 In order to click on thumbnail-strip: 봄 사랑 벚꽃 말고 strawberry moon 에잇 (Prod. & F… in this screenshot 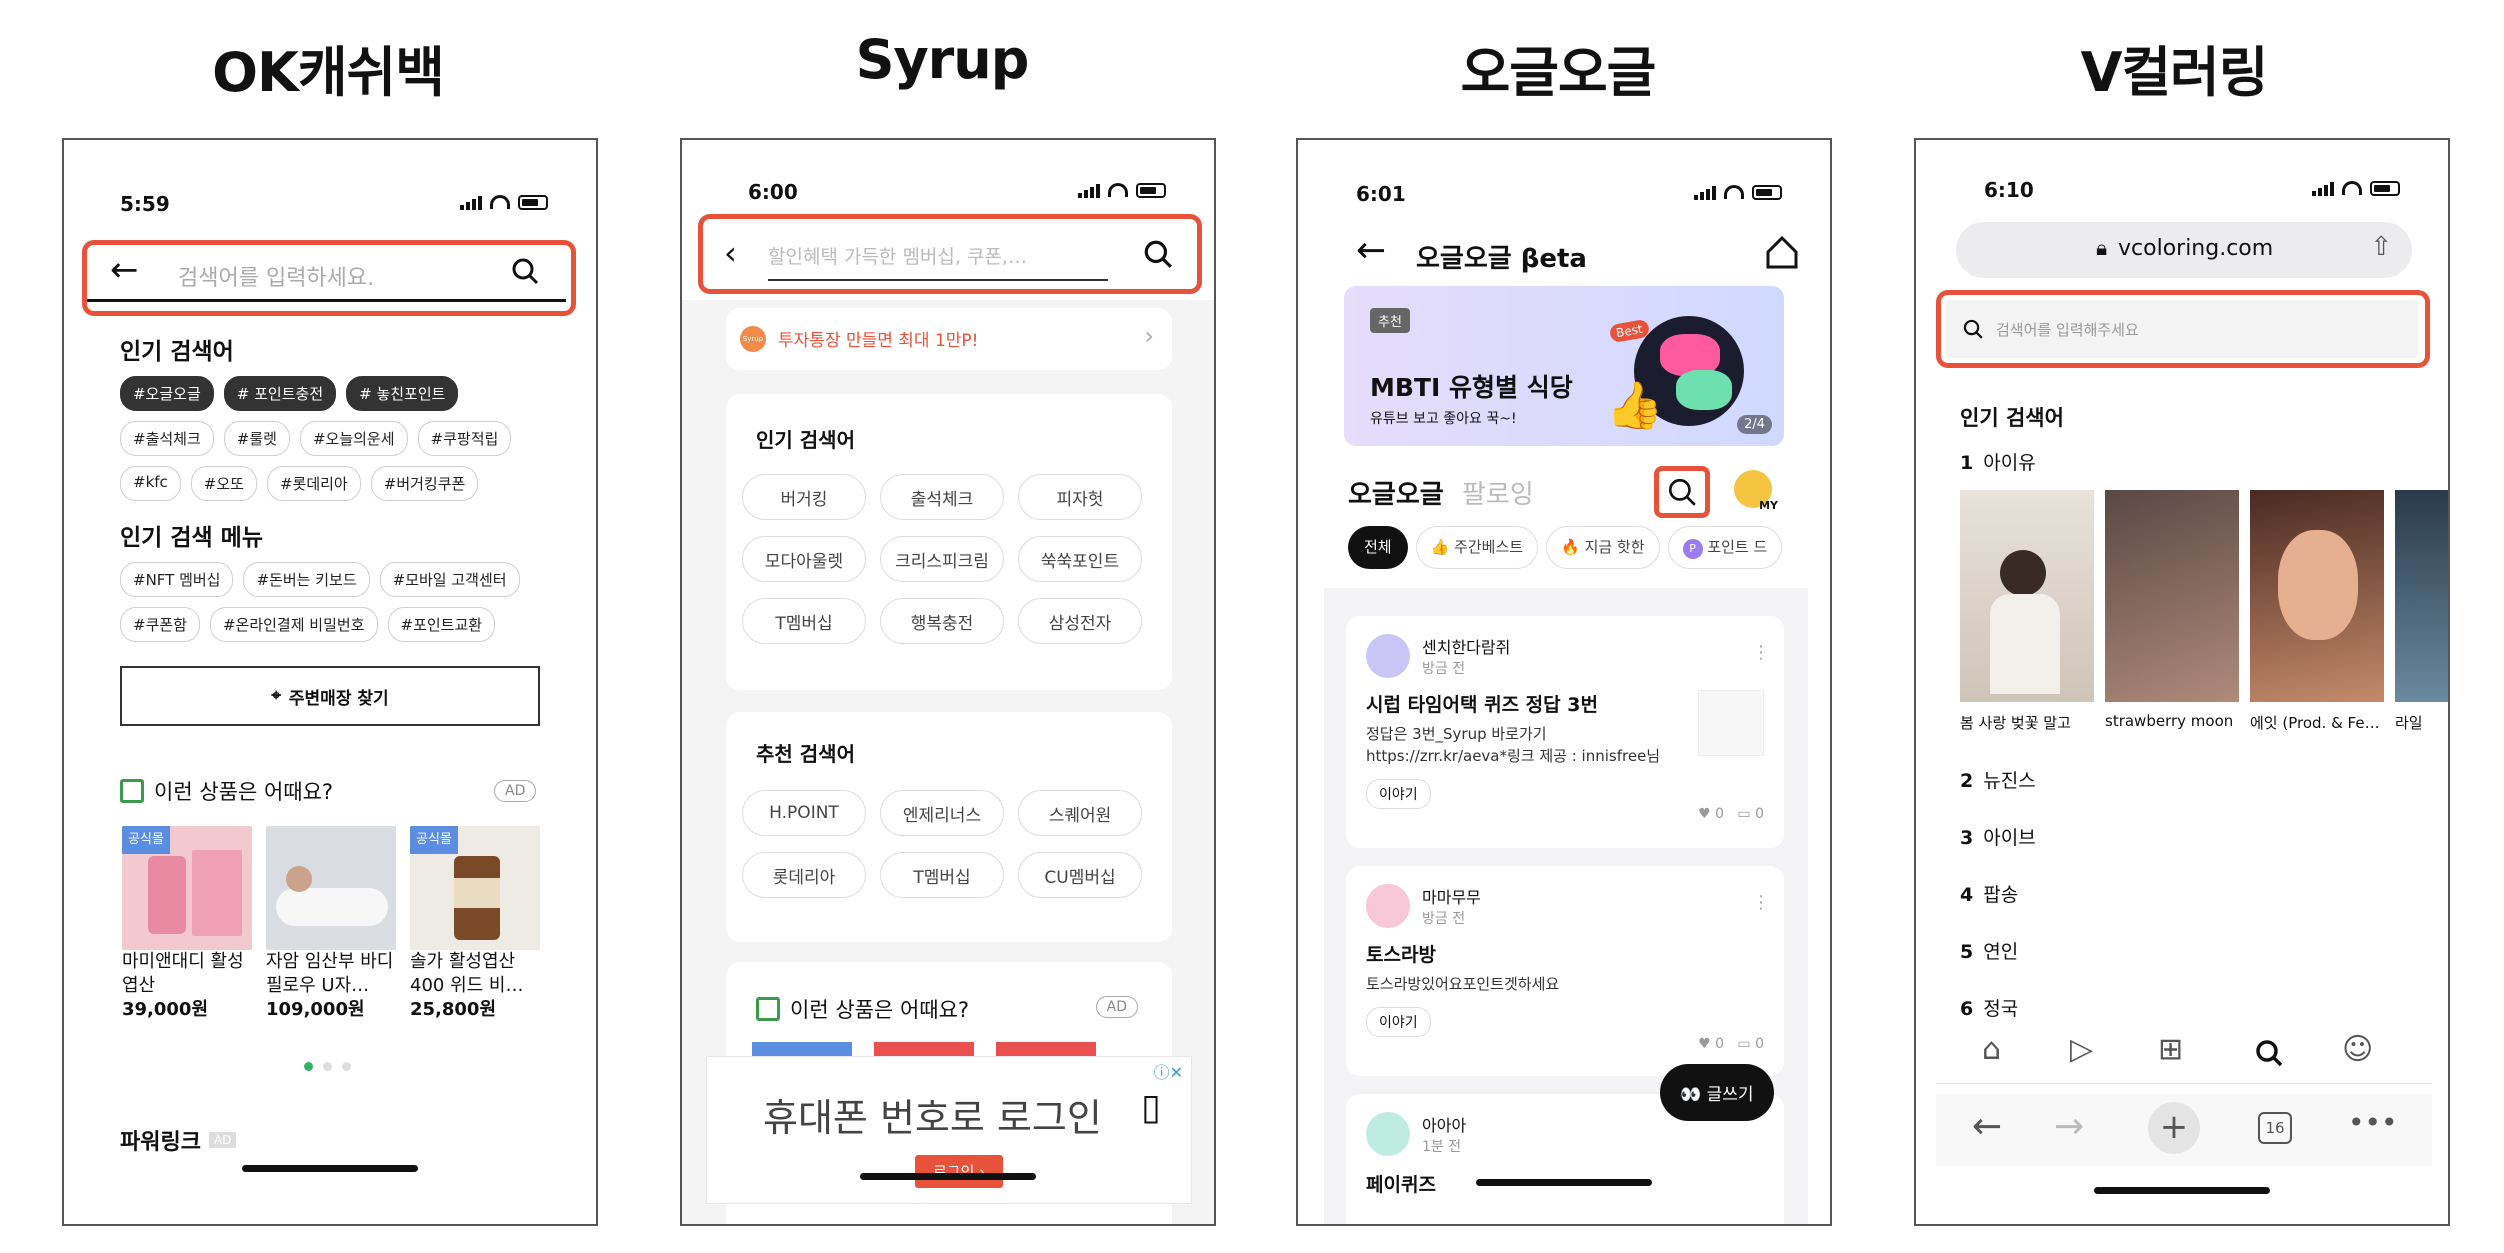, I will do `click(2204, 610)`.